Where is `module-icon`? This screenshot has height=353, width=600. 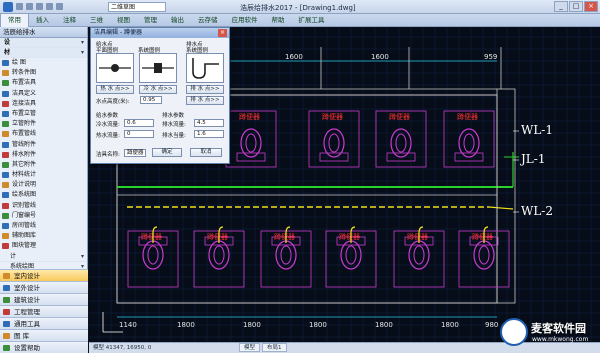
module-icon is located at coordinates (6, 300).